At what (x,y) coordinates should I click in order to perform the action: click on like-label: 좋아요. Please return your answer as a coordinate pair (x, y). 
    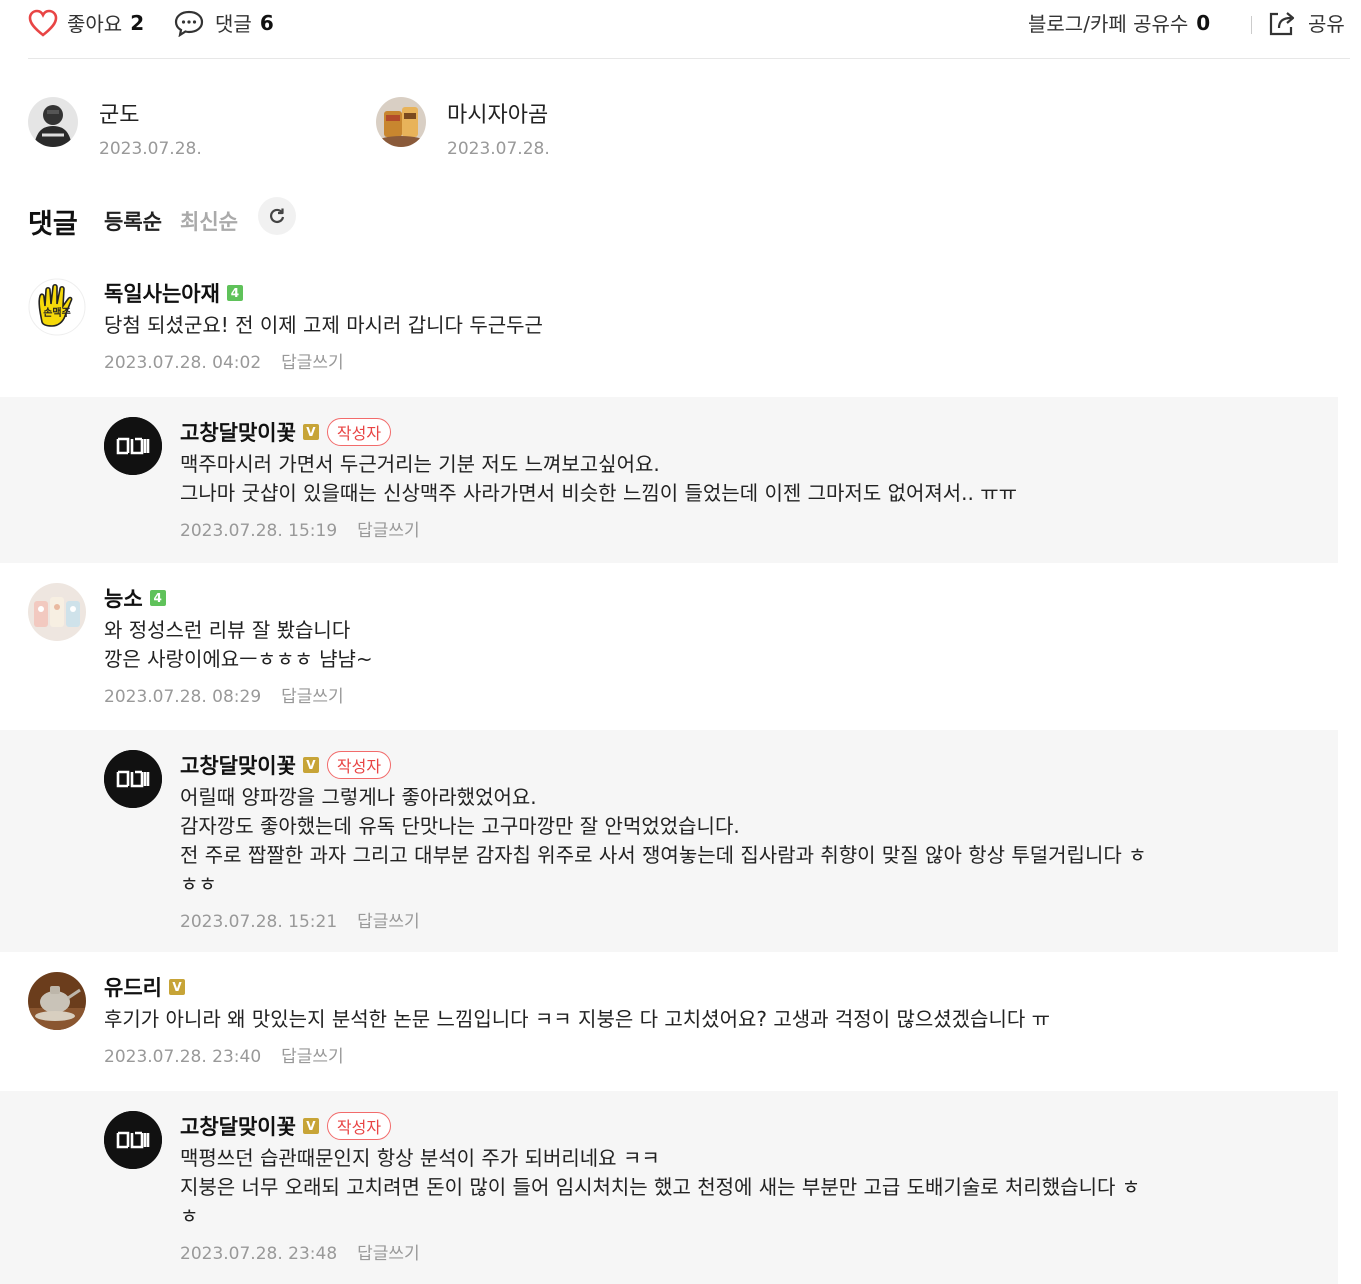
    Looking at the image, I should click on (95, 24).